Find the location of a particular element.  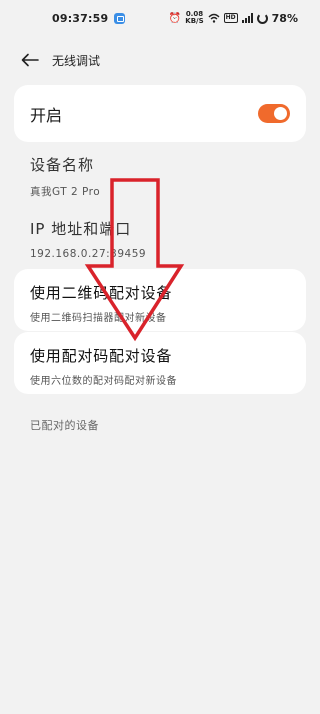

back-arrow-icon is located at coordinates (30, 60).